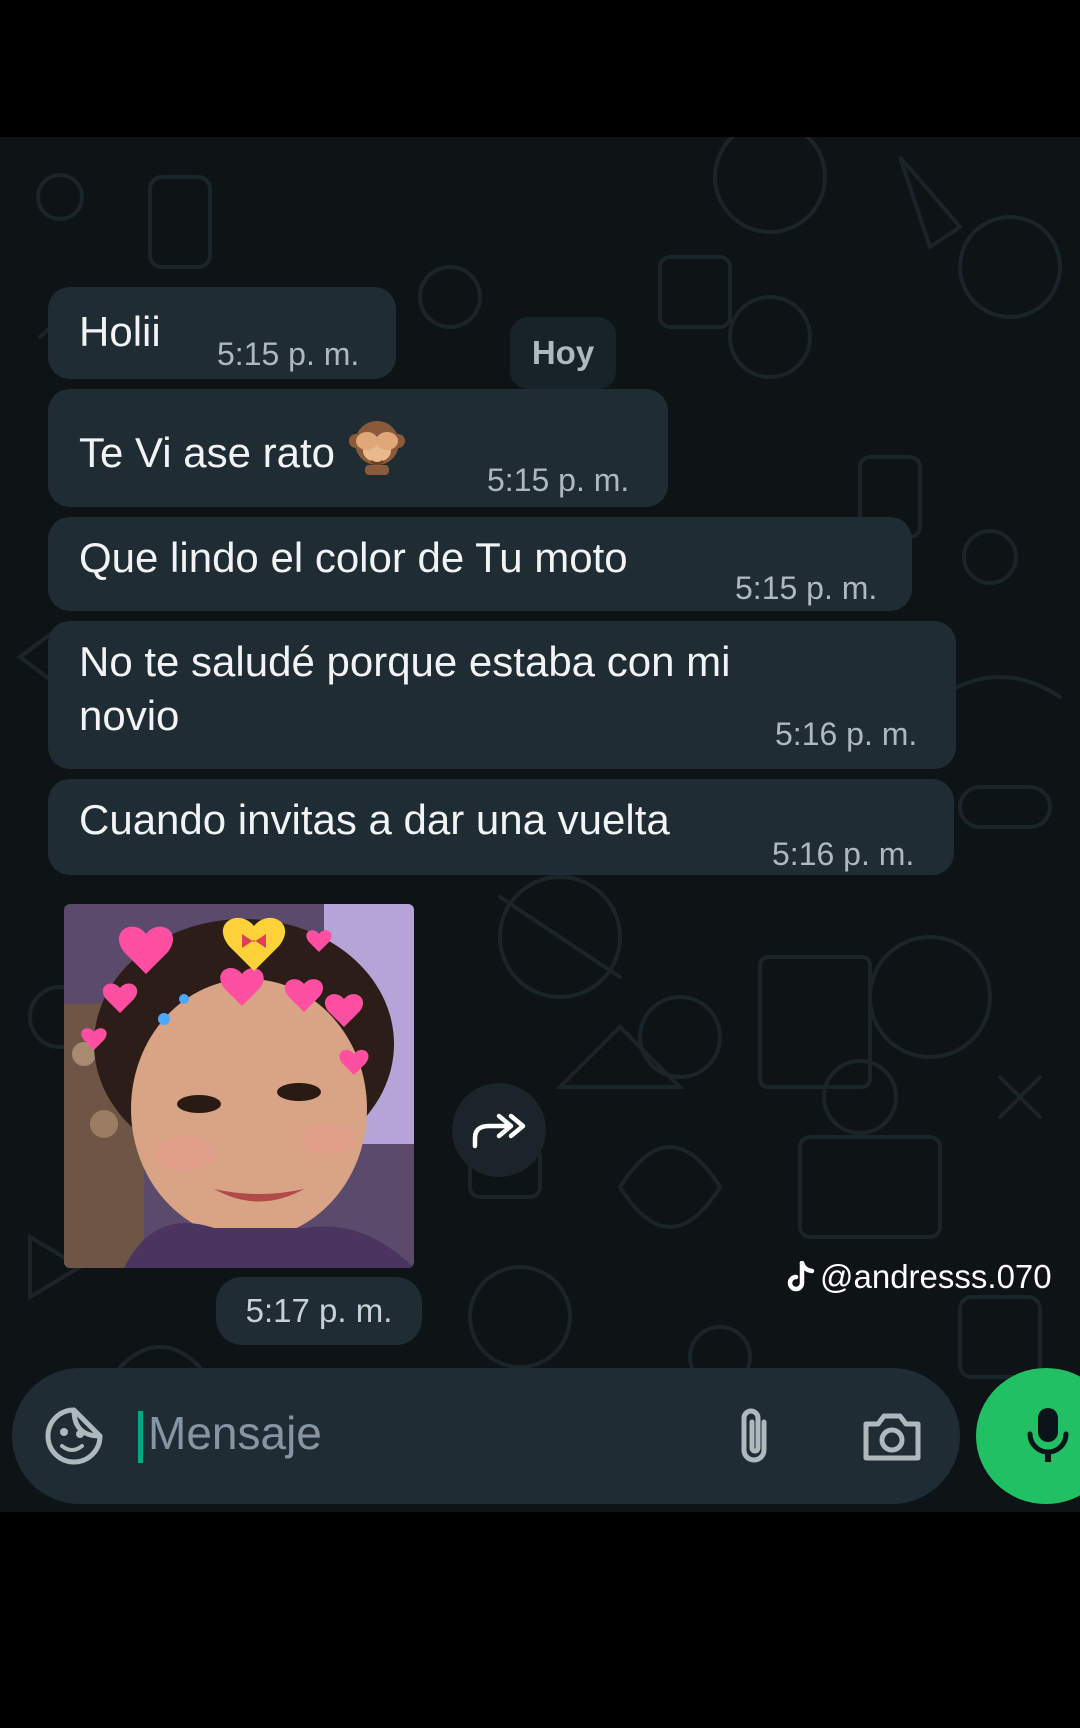 The image size is (1080, 1728). What do you see at coordinates (207, 452) in the screenshot?
I see `message-text-content: Te Vi ase rato` at bounding box center [207, 452].